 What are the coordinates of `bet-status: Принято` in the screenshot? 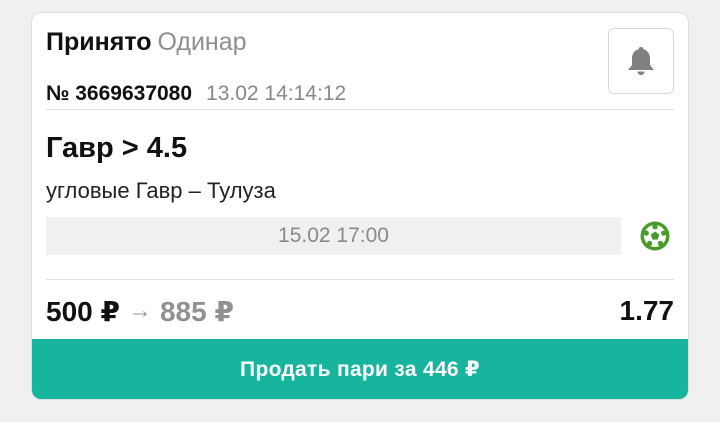 It's located at (99, 42).